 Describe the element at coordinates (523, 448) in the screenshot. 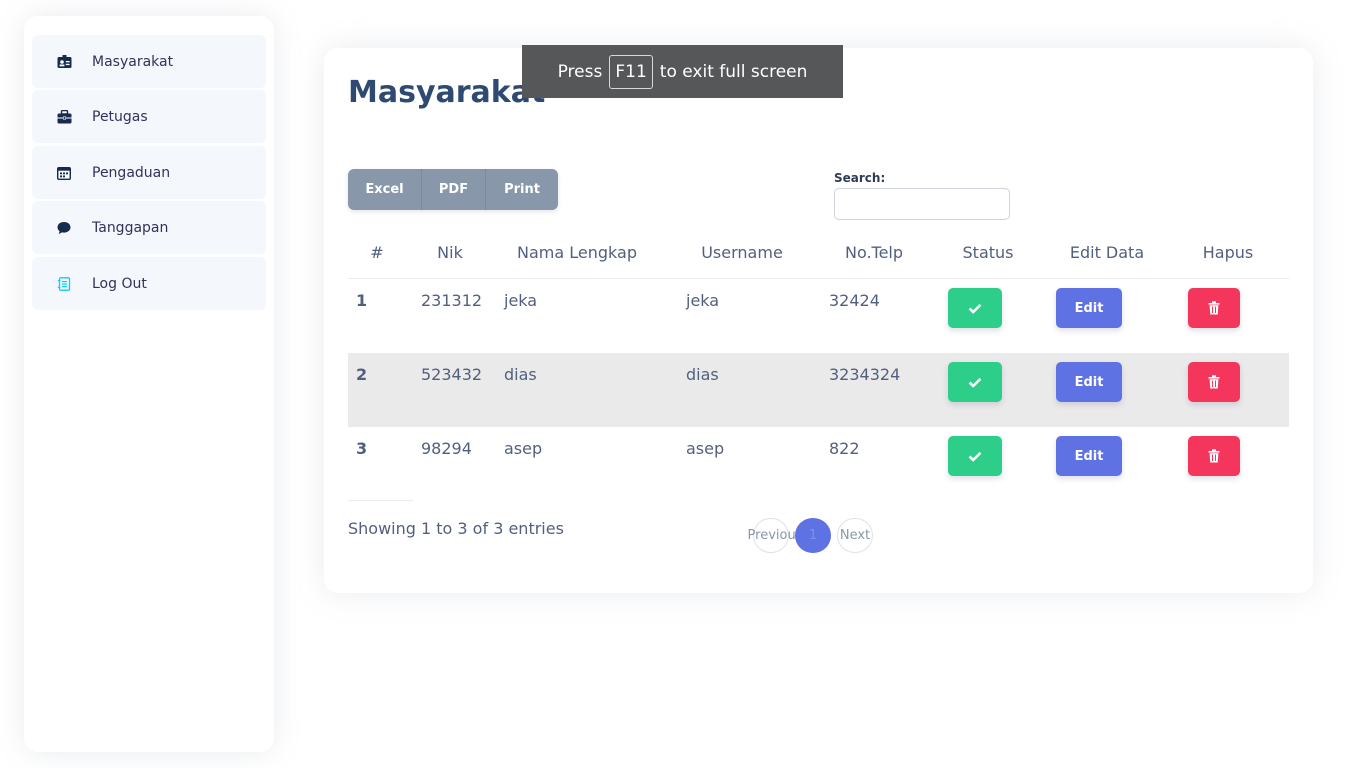

I see `cell-nama: asep` at that location.